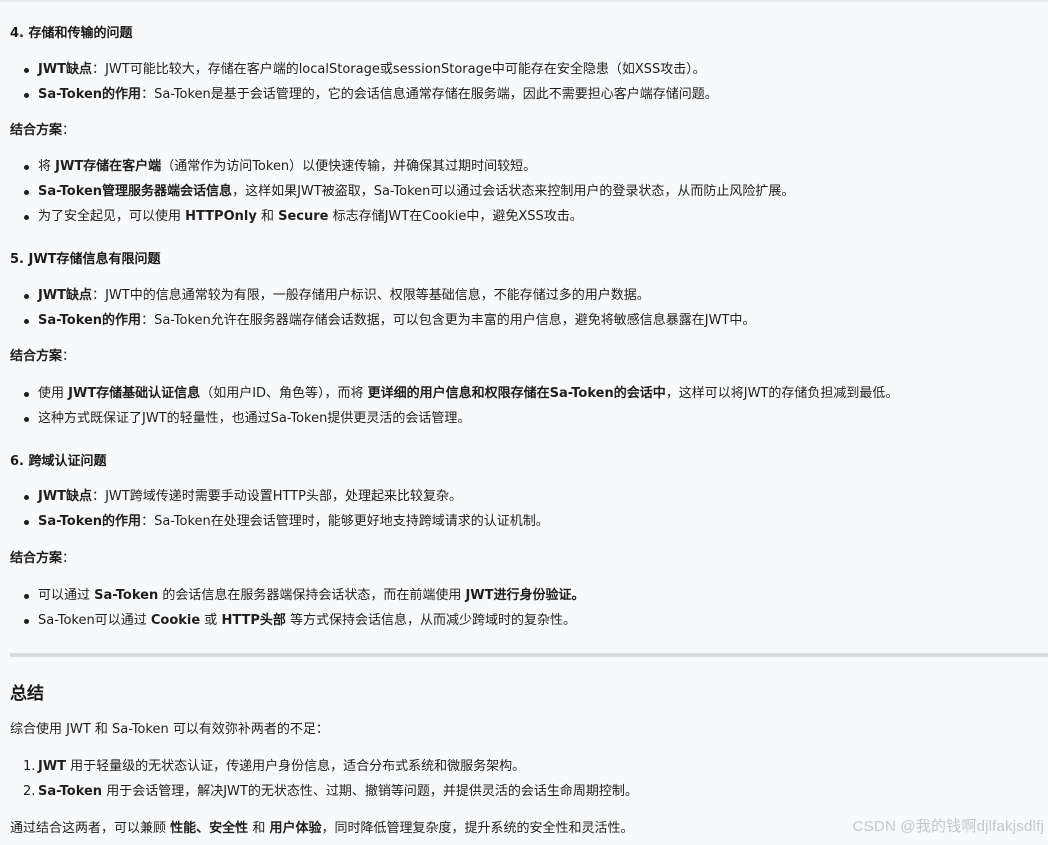  I want to click on section-5-solution-label: 结合方案：, so click(43, 356).